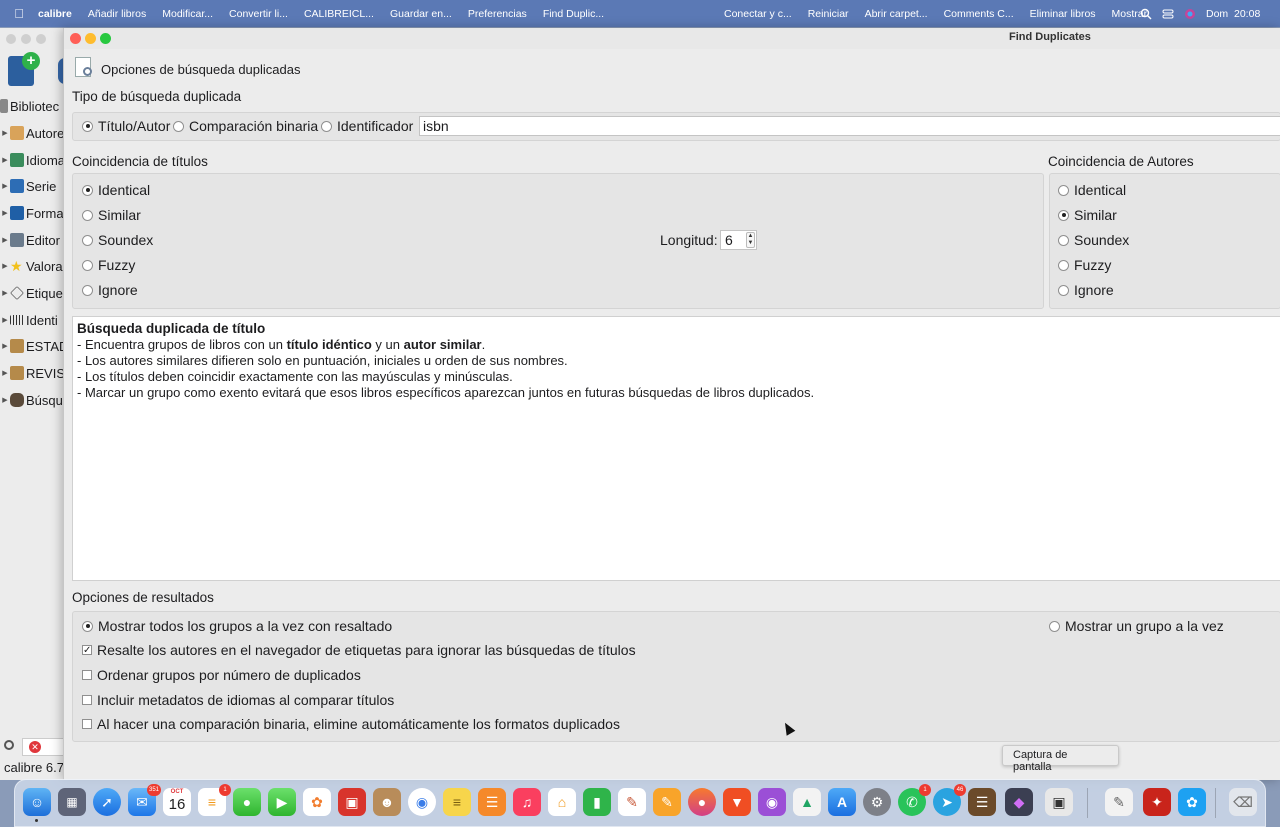 The width and height of the screenshot is (1280, 827). I want to click on brave-icon: ▼, so click(737, 802).